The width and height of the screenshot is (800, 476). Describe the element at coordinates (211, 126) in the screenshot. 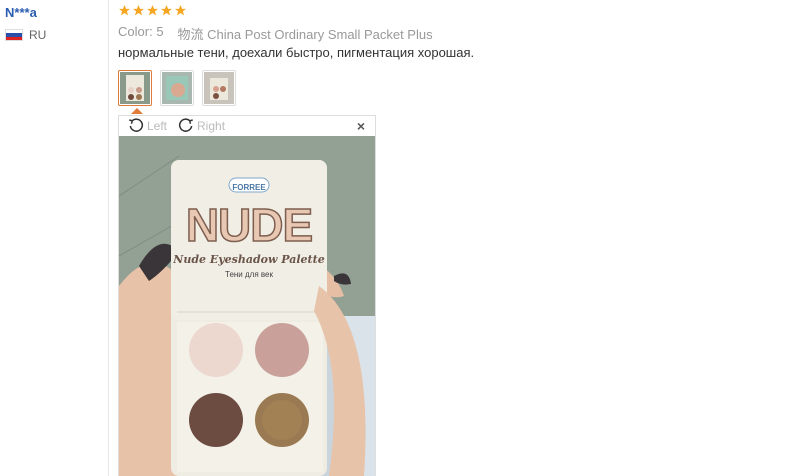

I see `rotate-right-label: Right` at that location.